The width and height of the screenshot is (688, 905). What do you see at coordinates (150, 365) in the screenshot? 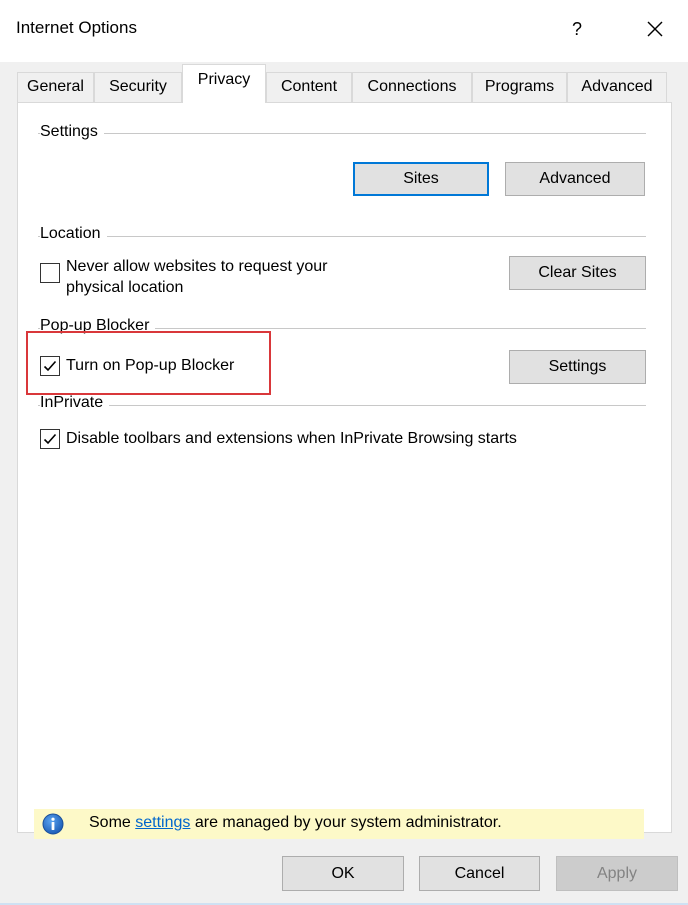
I see `popup-blocker-label: Turn on Pop-up Blocker` at bounding box center [150, 365].